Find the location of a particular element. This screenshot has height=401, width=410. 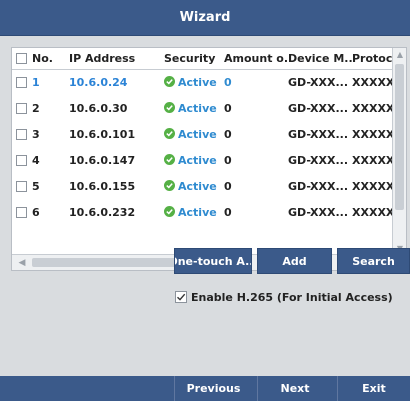

table-row: 4 10.6.0.147 Active 0 GD-XXX...XXXXXX is located at coordinates (202, 161).